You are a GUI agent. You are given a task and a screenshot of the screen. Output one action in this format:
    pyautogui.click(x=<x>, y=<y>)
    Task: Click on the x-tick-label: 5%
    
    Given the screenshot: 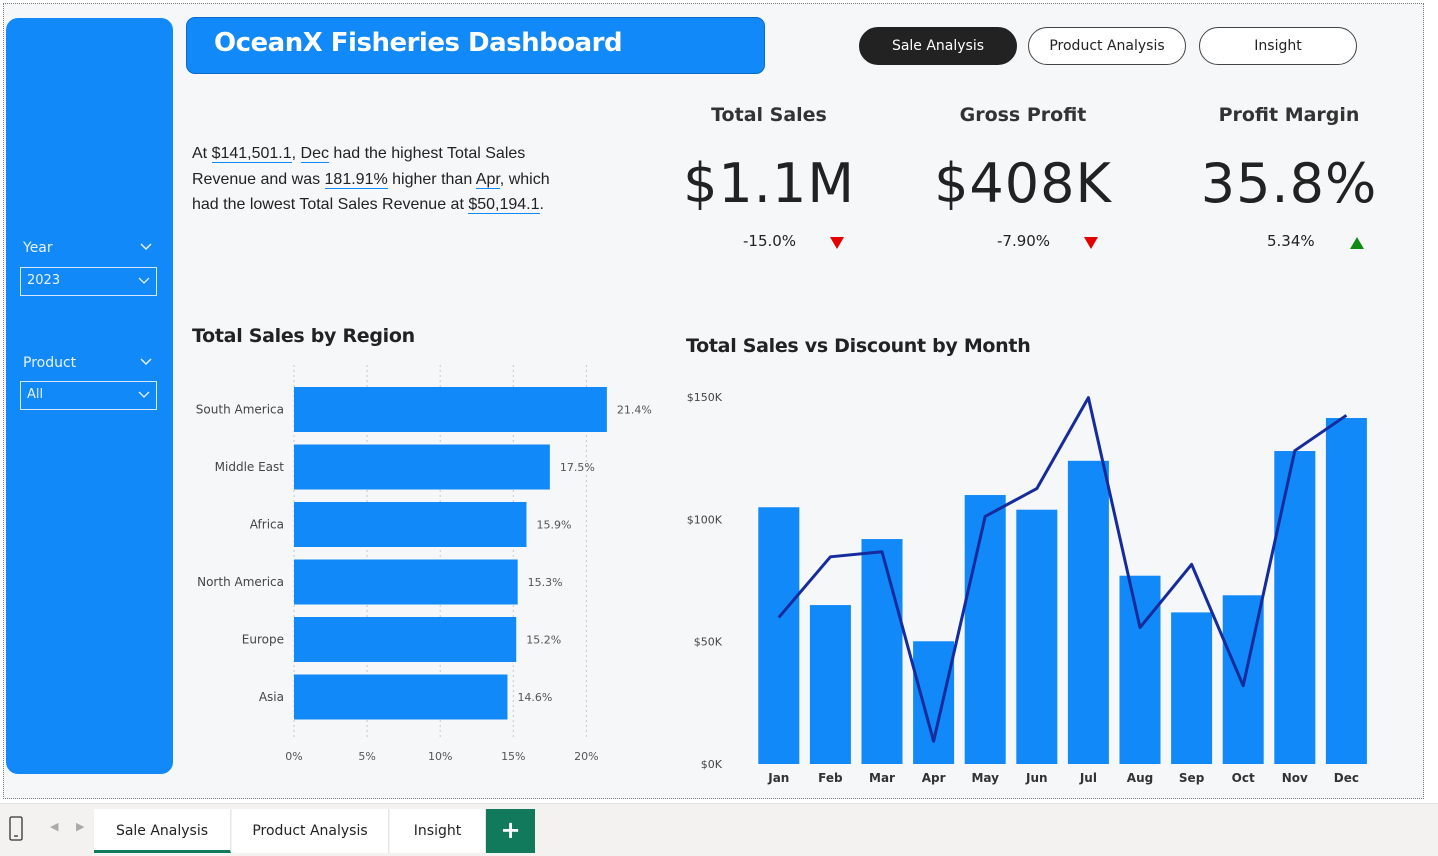 What is the action you would take?
    pyautogui.click(x=366, y=756)
    